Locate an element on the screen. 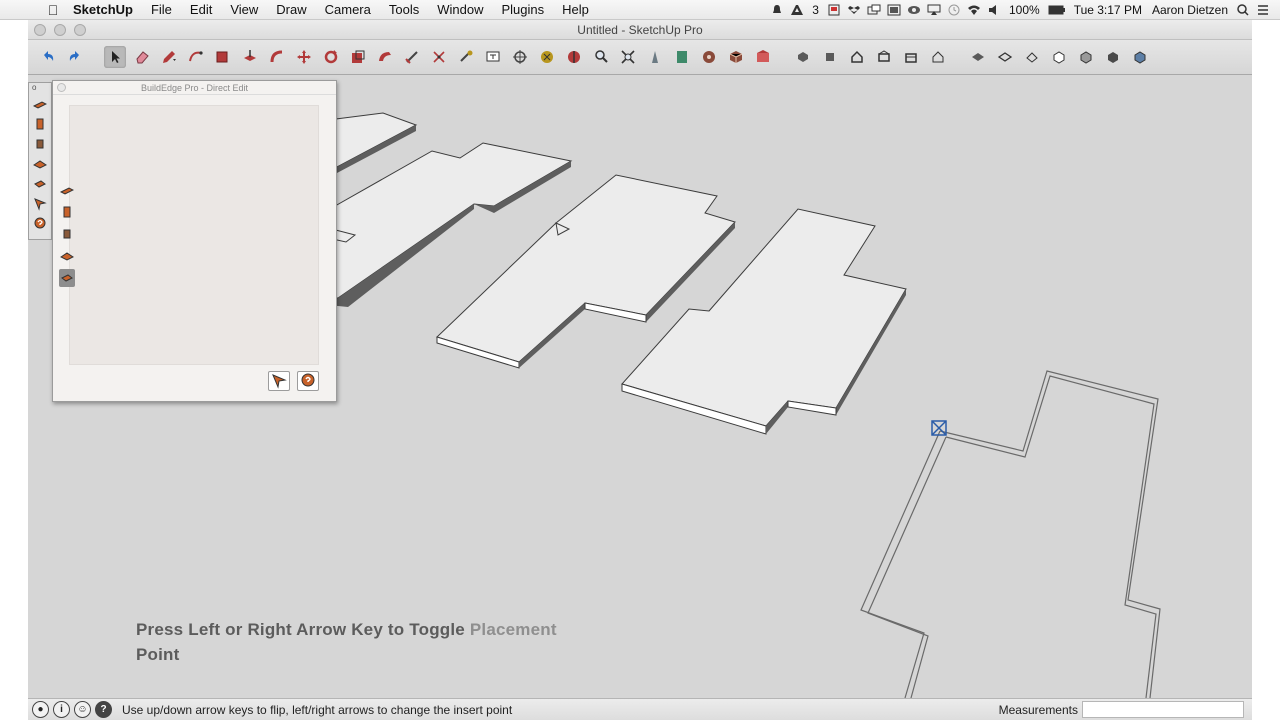 The width and height of the screenshot is (1280, 720). menubar-user: Aaron Dietzen is located at coordinates (1190, 10).